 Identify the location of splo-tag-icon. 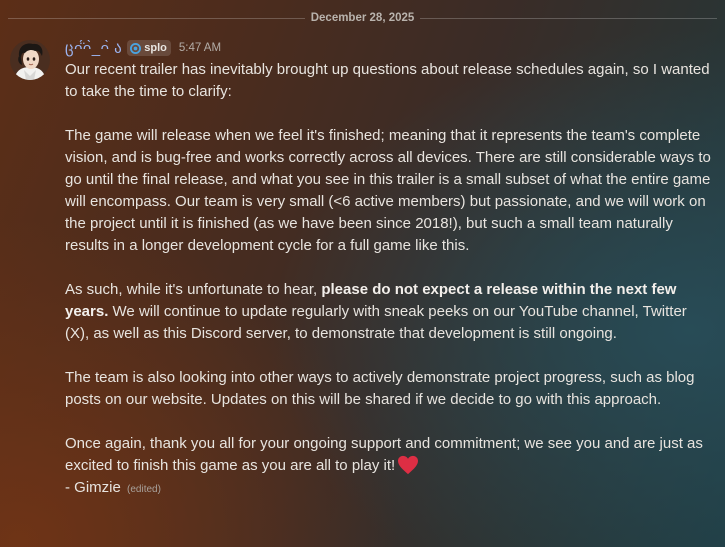
(136, 48).